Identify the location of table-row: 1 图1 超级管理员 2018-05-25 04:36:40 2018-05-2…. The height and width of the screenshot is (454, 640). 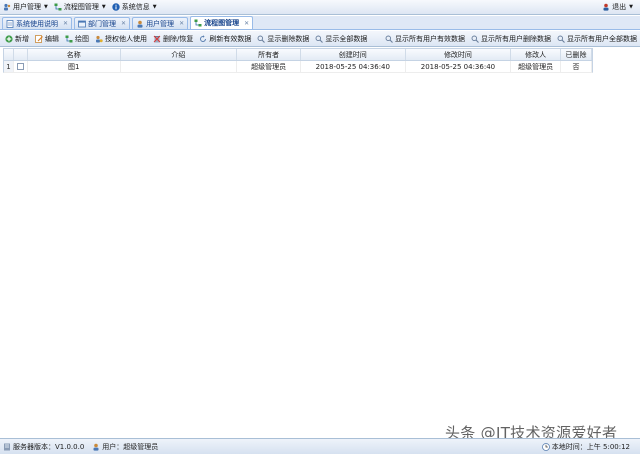
(298, 67).